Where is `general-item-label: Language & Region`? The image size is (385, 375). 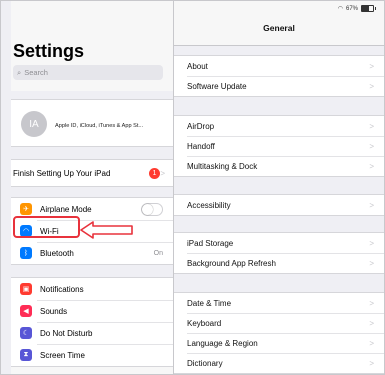 general-item-label: Language & Region is located at coordinates (222, 343).